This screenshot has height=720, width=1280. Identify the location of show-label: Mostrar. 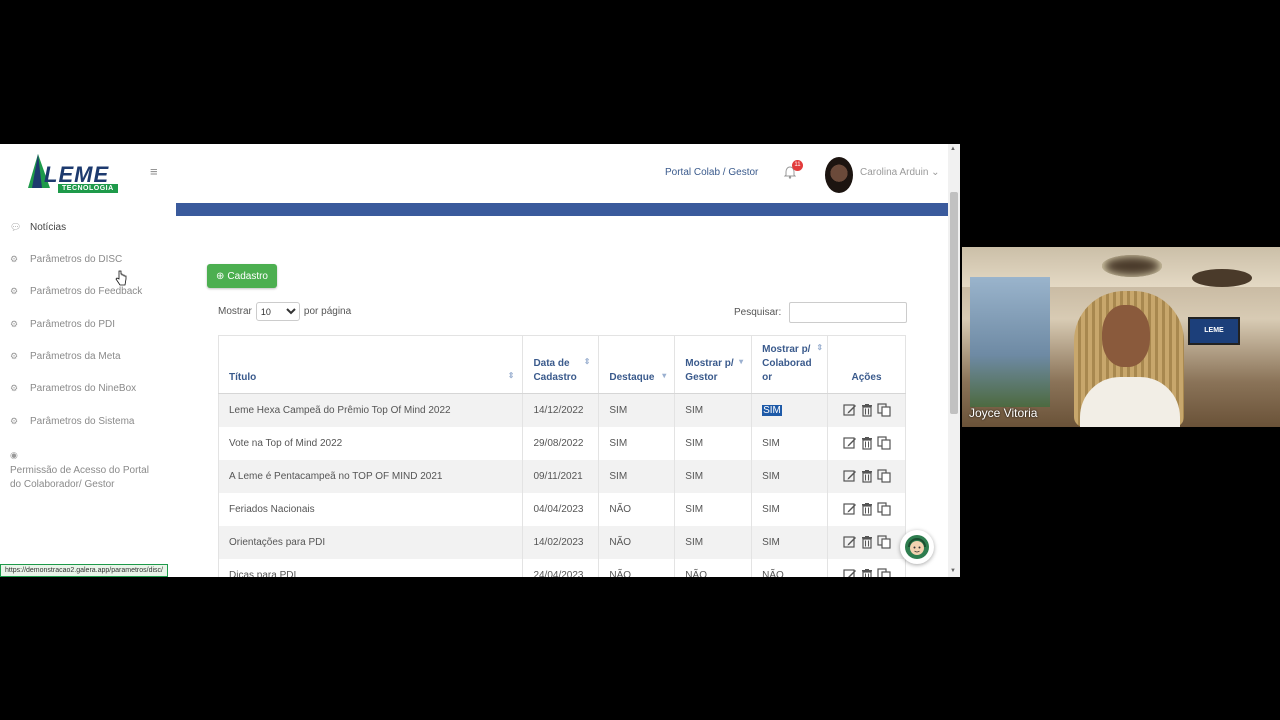
(235, 311).